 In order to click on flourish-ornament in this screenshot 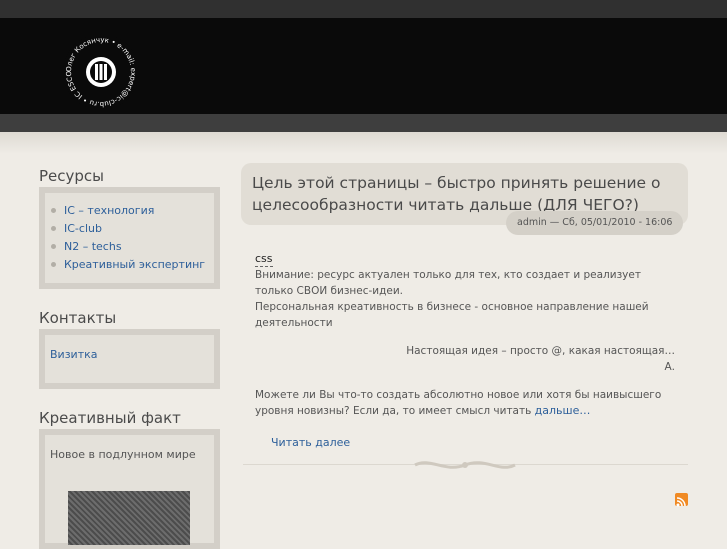, I will do `click(465, 465)`.